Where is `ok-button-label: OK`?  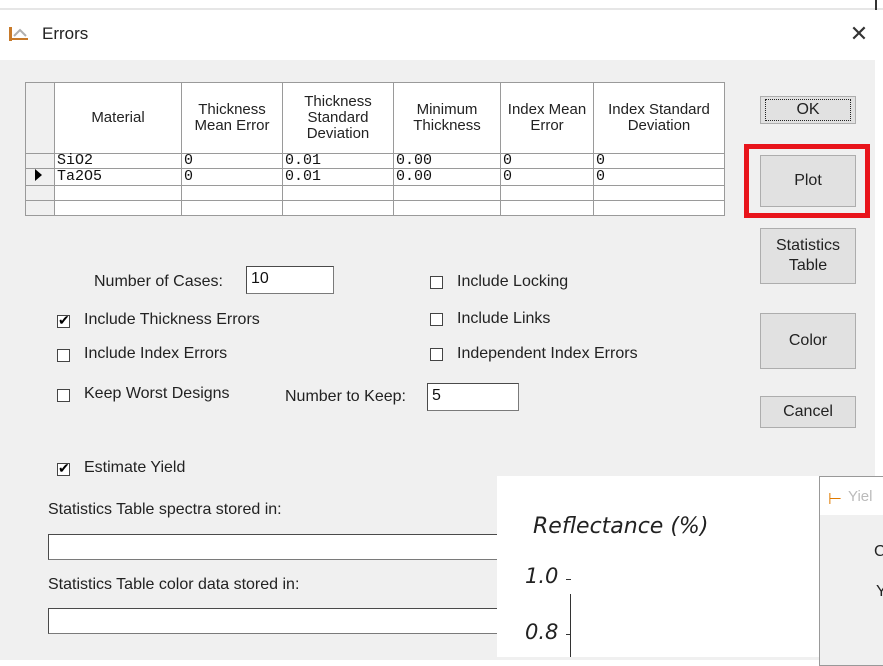 ok-button-label: OK is located at coordinates (808, 110).